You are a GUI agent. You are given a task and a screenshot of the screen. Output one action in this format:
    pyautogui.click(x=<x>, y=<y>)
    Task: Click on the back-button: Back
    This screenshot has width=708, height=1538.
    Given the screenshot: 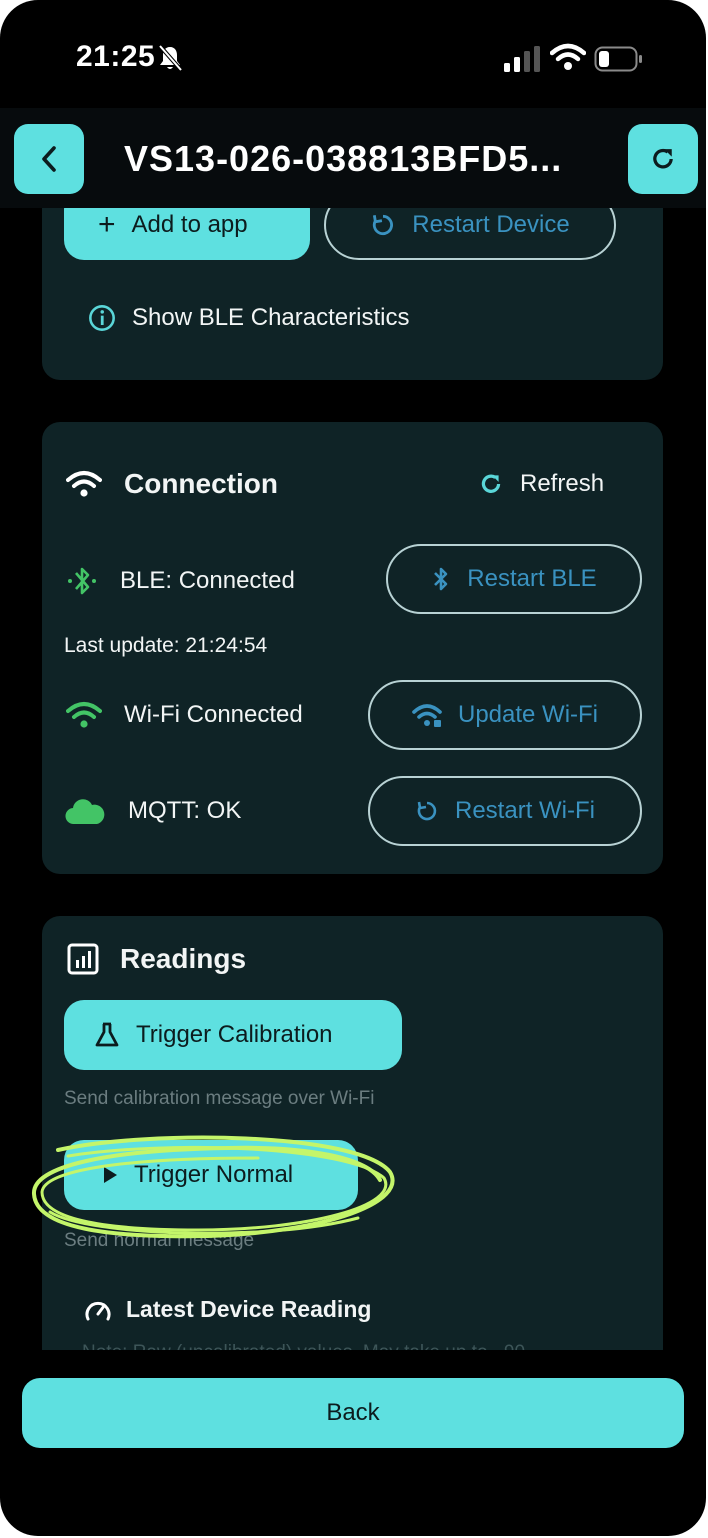 What is the action you would take?
    pyautogui.click(x=353, y=1413)
    